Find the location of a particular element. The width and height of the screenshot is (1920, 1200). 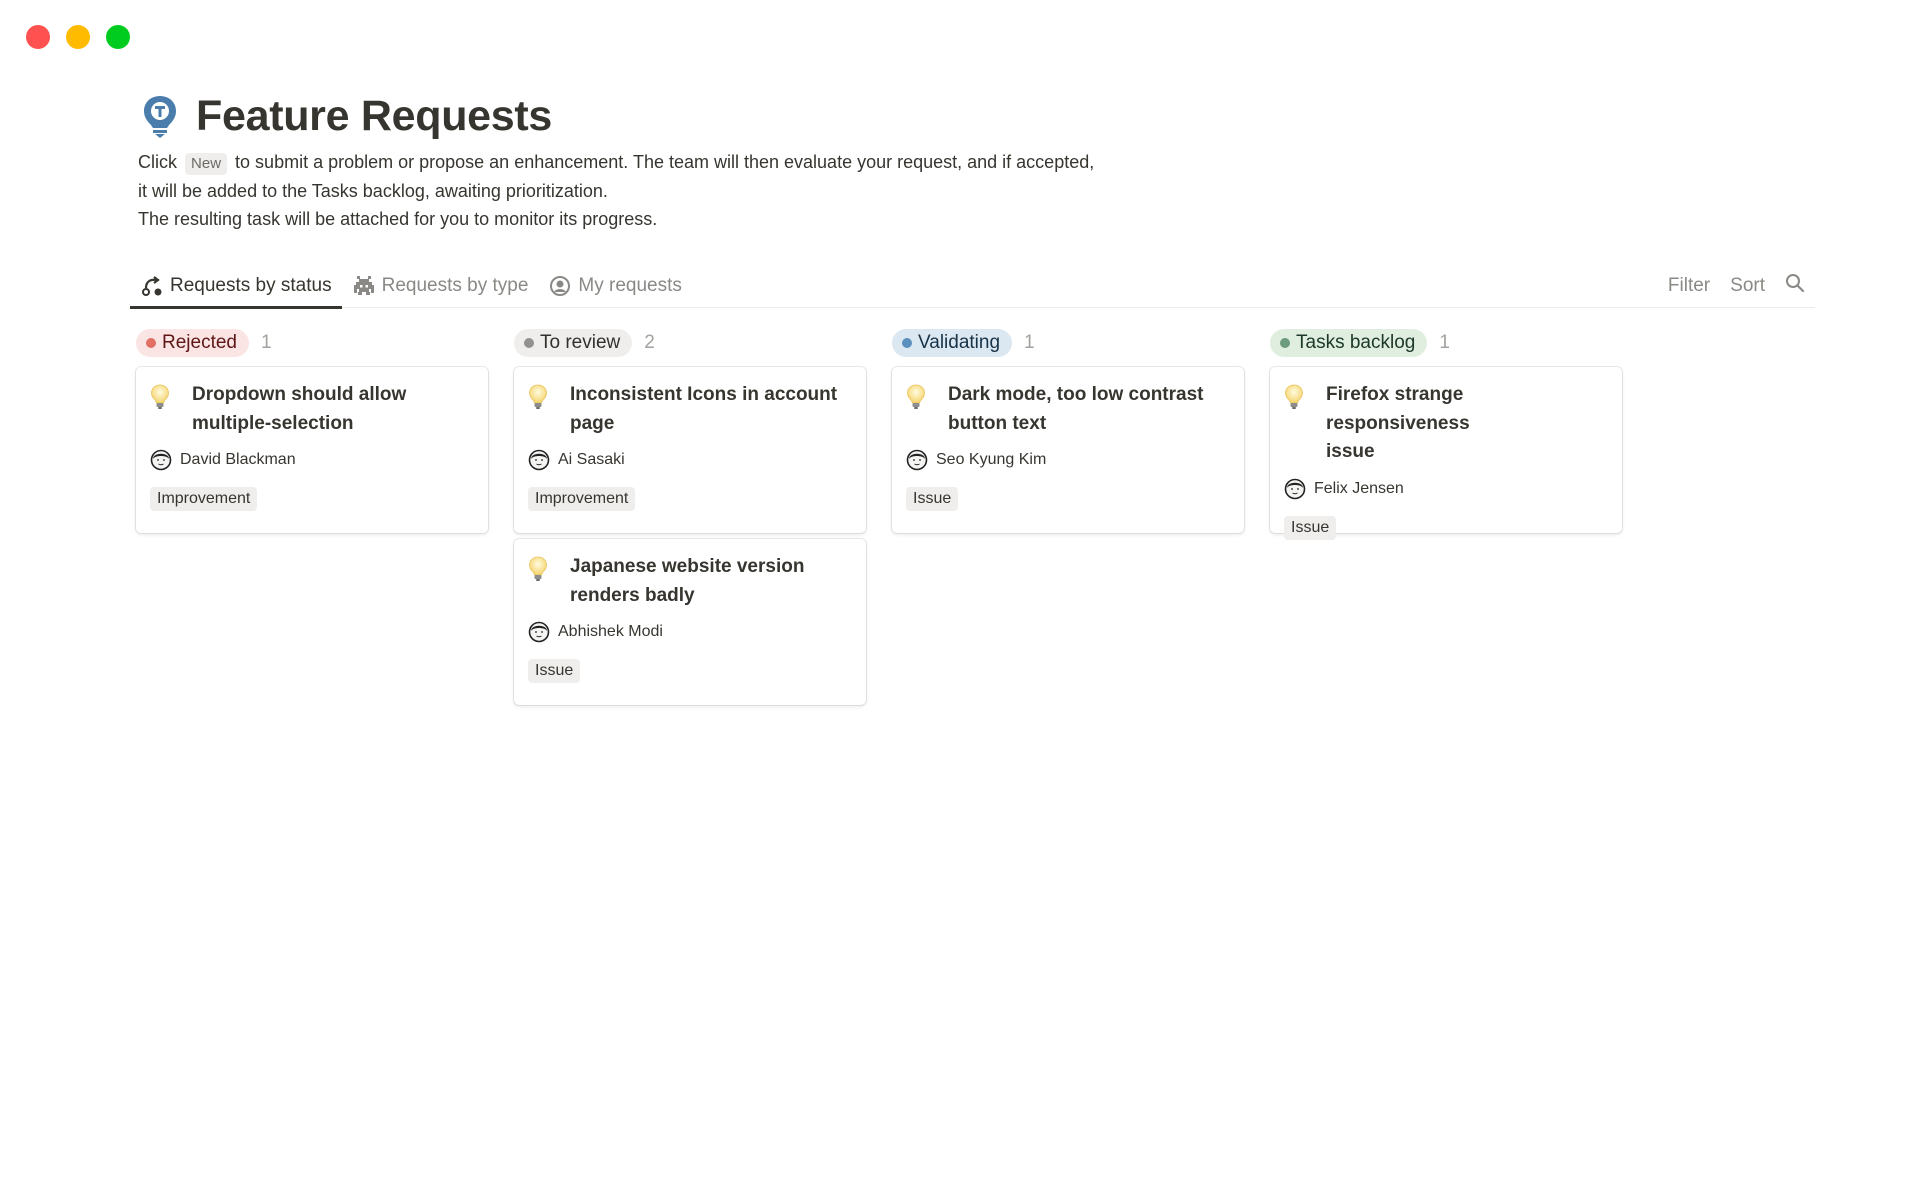

window-controls is located at coordinates (78, 37).